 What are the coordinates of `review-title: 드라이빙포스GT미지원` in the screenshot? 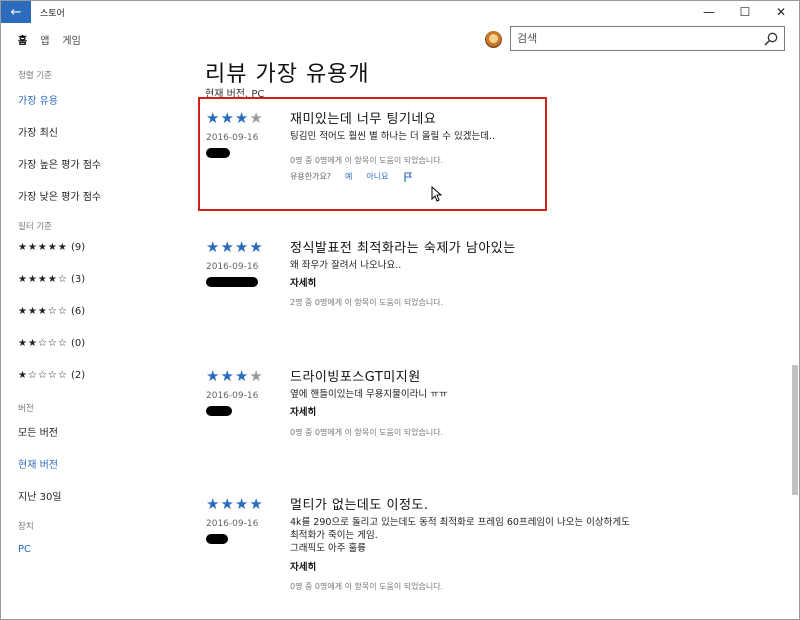 It's located at (355, 377).